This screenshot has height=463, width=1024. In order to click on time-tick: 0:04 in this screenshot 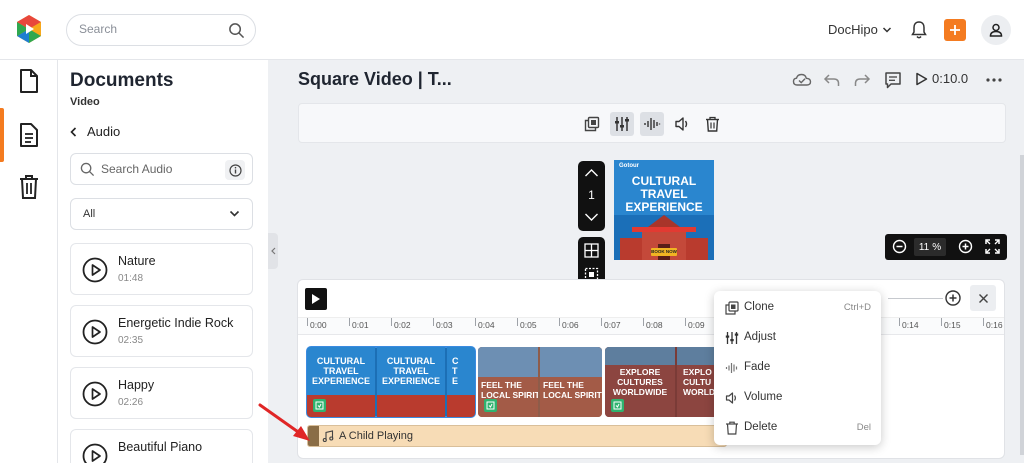, I will do `click(485, 324)`.